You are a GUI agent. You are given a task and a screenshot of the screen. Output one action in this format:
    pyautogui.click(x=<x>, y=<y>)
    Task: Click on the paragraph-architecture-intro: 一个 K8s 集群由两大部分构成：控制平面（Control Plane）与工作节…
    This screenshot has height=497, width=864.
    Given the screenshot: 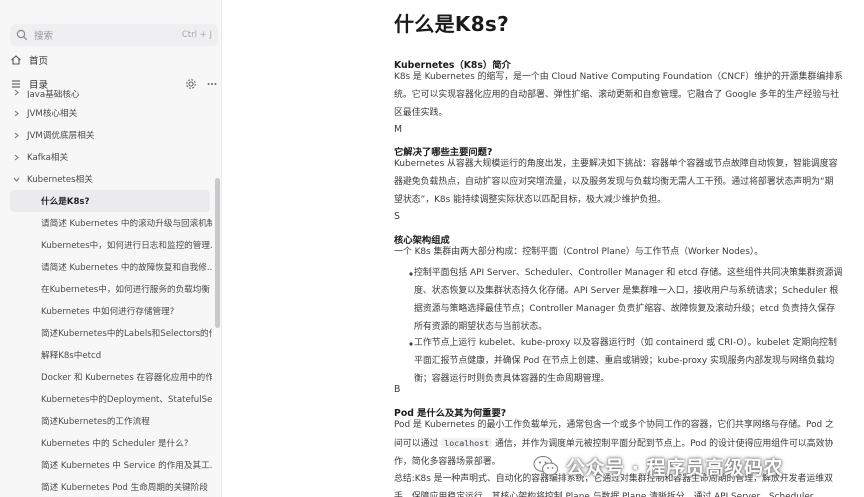 What is the action you would take?
    pyautogui.click(x=579, y=252)
    